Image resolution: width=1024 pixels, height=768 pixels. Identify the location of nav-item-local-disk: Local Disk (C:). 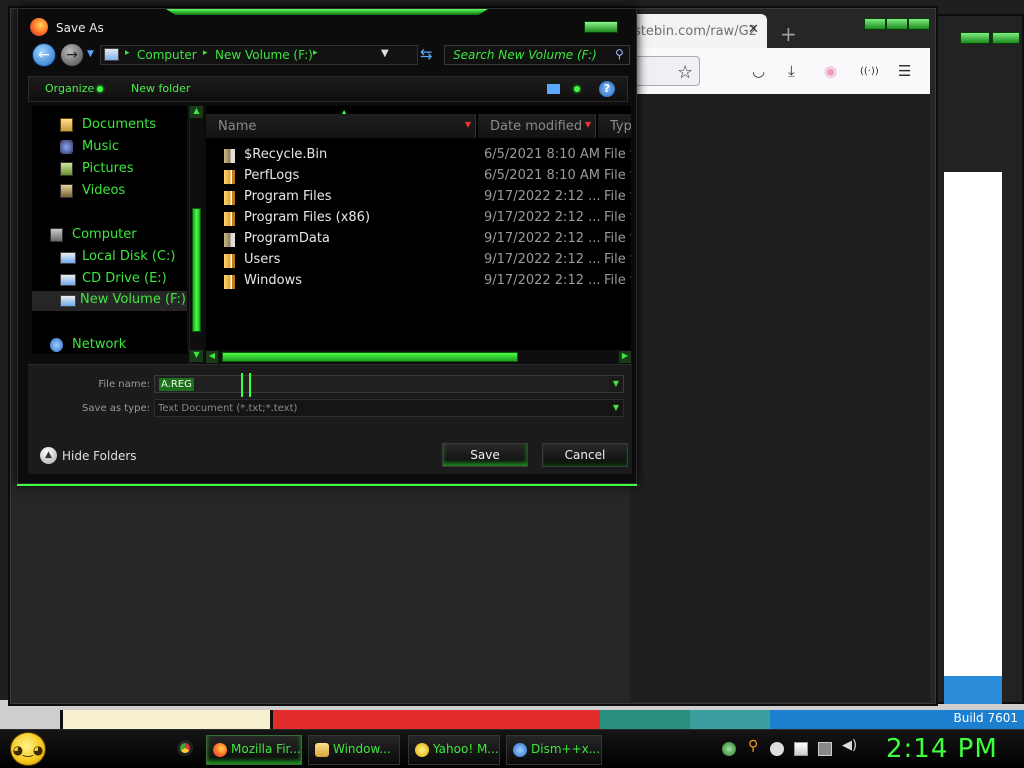
(122, 258).